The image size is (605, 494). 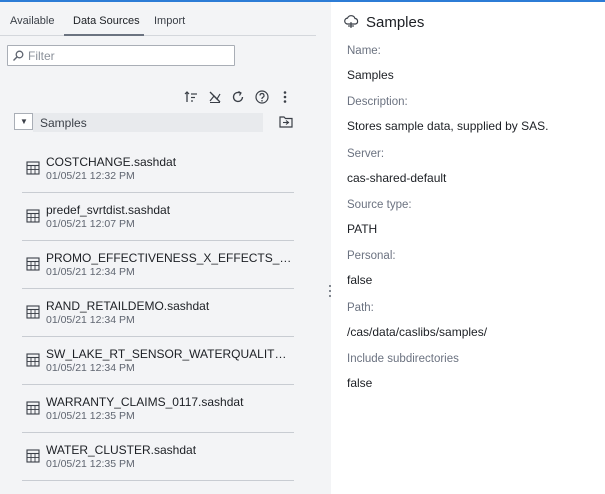 What do you see at coordinates (63, 123) in the screenshot?
I see `library-name: Samples` at bounding box center [63, 123].